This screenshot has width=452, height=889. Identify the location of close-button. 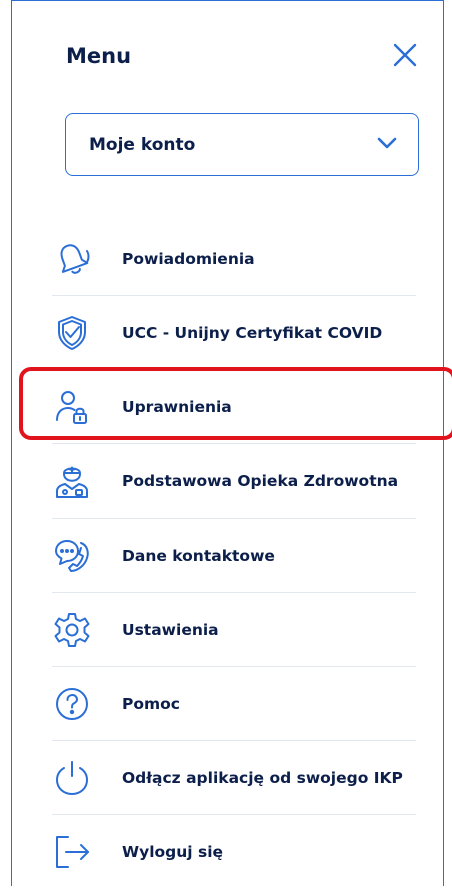
(405, 57).